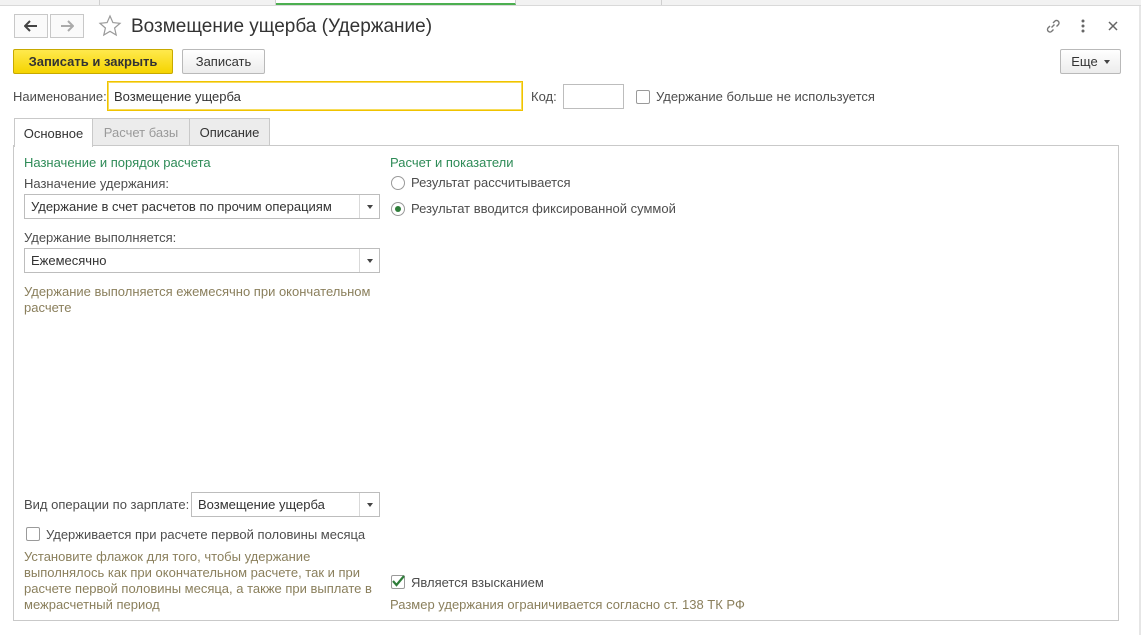  Describe the element at coordinates (315, 96) in the screenshot. I see `name-field: Возмещение ущерба` at that location.